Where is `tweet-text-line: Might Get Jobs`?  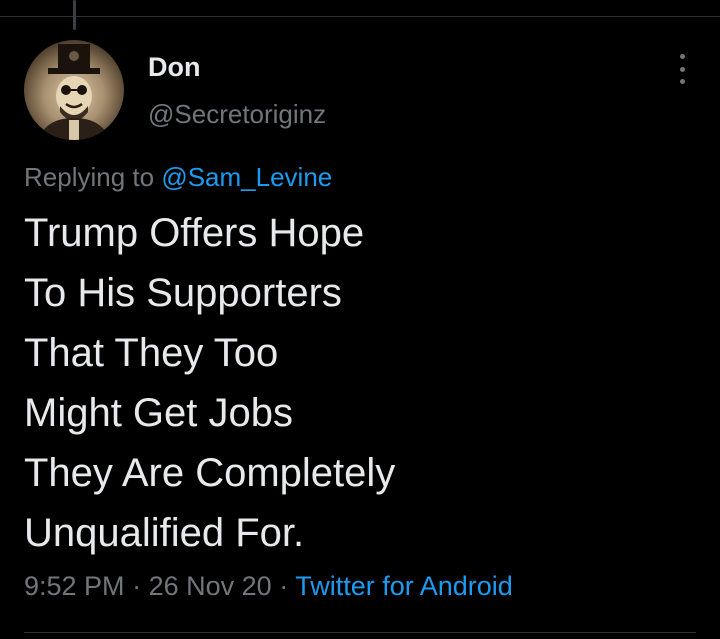
tweet-text-line: Might Get Jobs is located at coordinates (159, 413).